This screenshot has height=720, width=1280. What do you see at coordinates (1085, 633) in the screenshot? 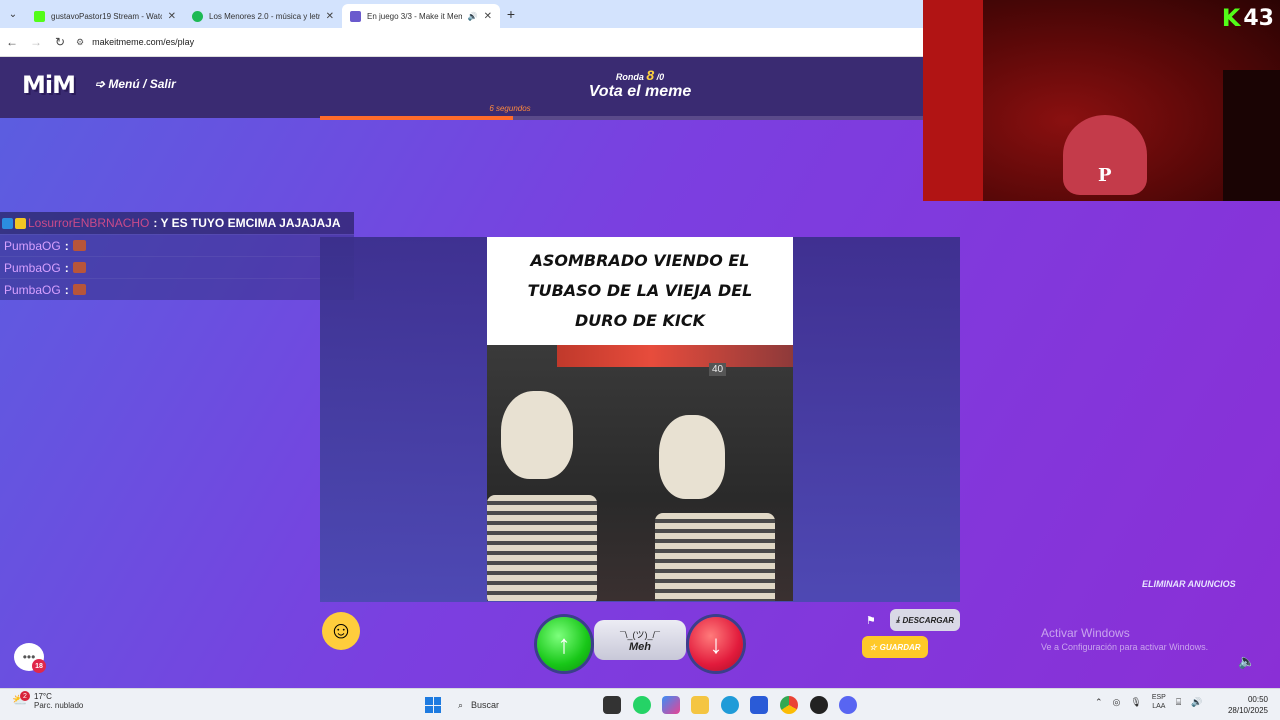
I see `watermark-title: Activar Windows` at bounding box center [1085, 633].